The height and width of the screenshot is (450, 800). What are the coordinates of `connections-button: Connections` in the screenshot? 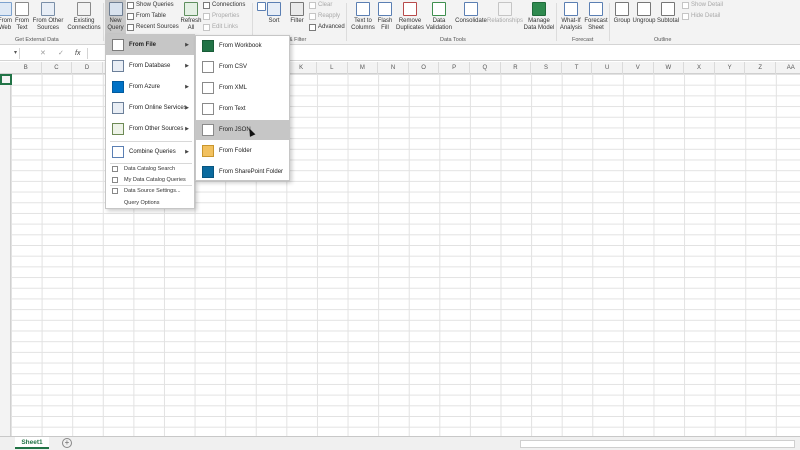 It's located at (224, 5).